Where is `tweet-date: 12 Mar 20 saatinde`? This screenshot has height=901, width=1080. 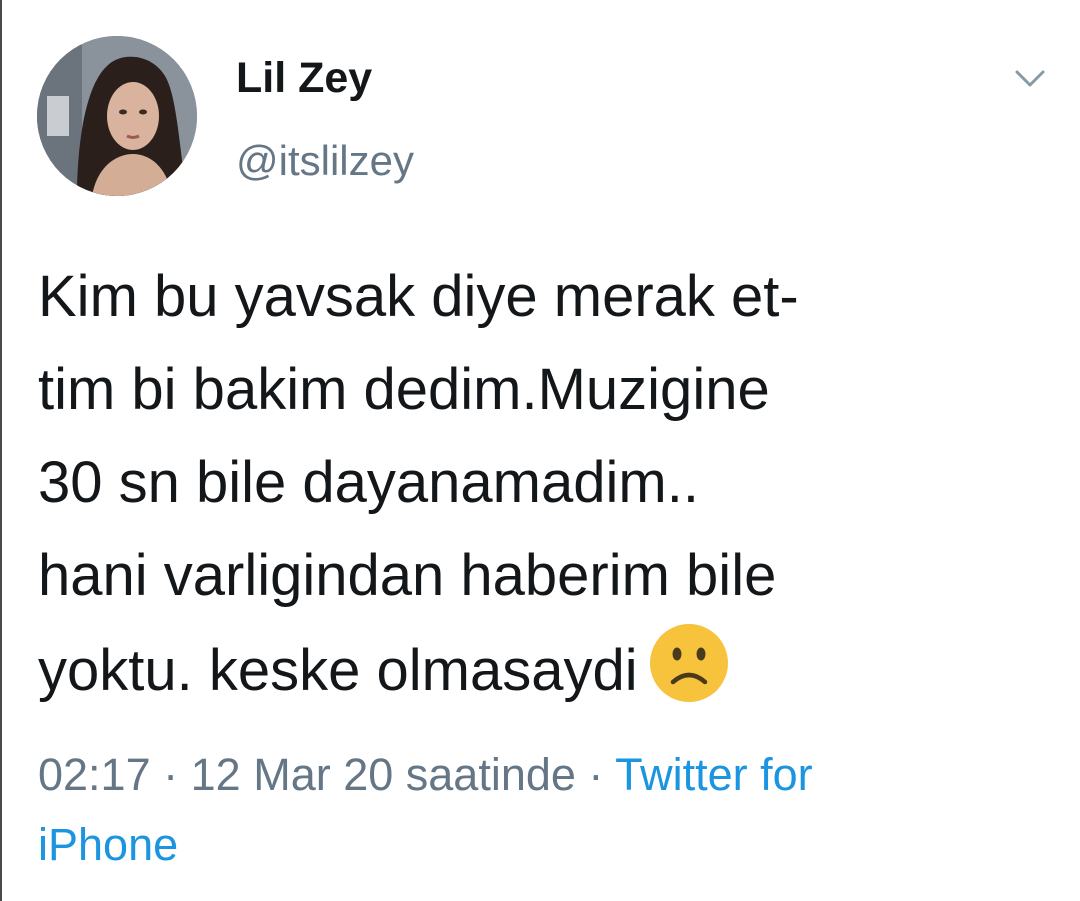
tweet-date: 12 Mar 20 saatinde is located at coordinates (383, 774).